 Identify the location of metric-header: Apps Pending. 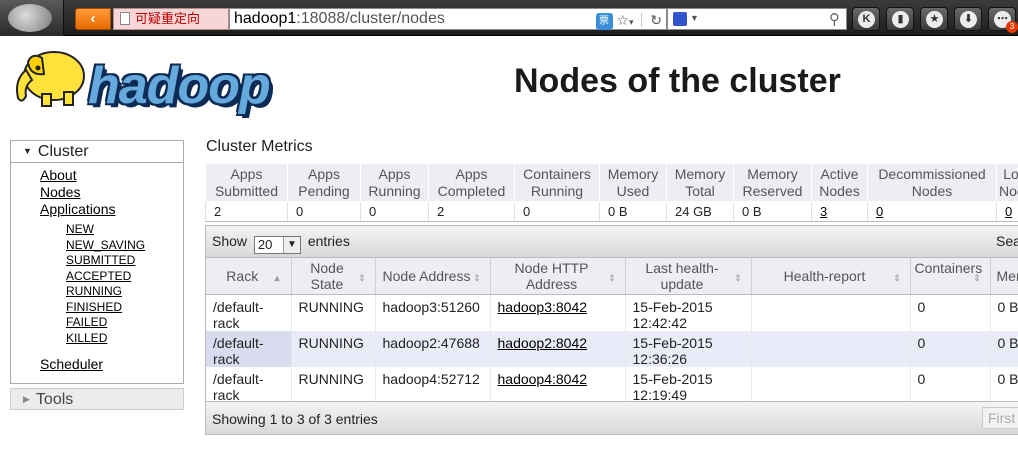
(324, 182).